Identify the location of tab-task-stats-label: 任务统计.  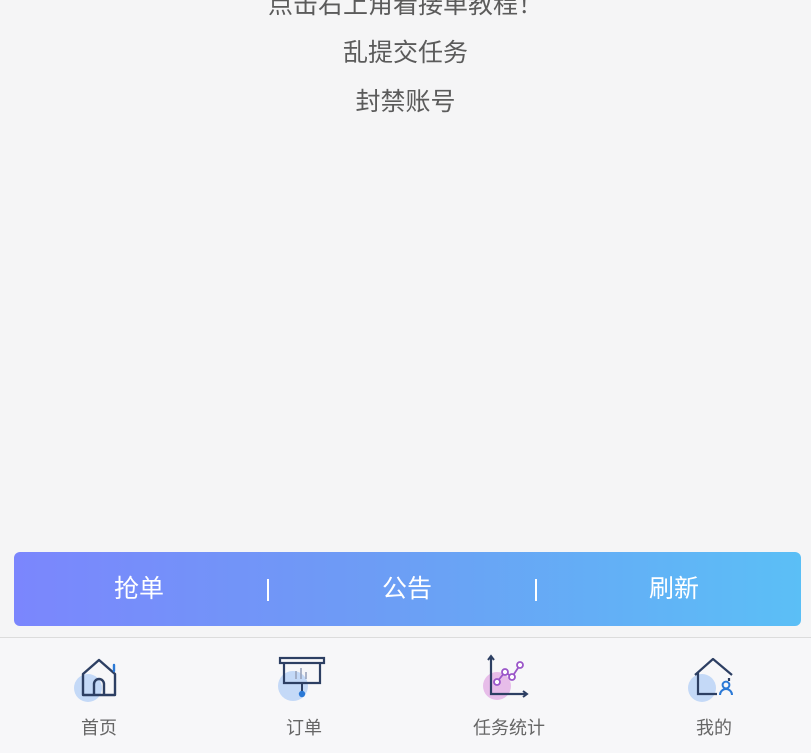
(509, 728).